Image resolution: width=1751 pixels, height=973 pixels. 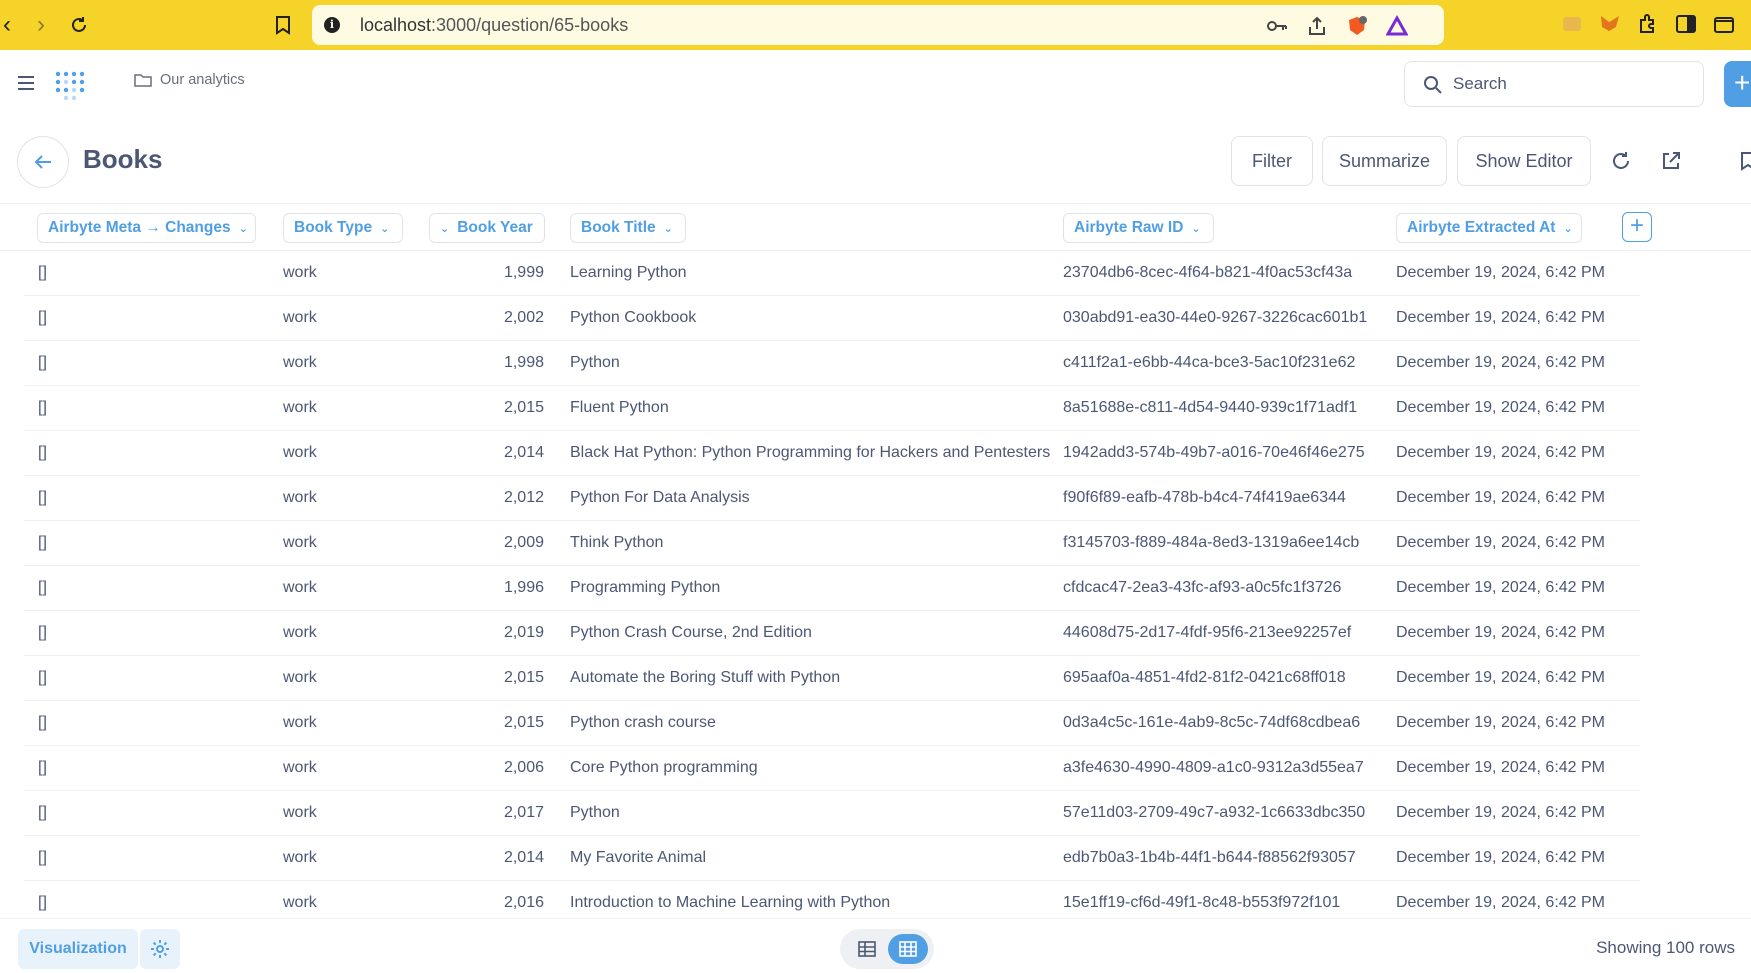 What do you see at coordinates (146, 228) in the screenshot?
I see `column-header-airbyte-meta-changes: Airbyte Meta → Changes ⌄` at bounding box center [146, 228].